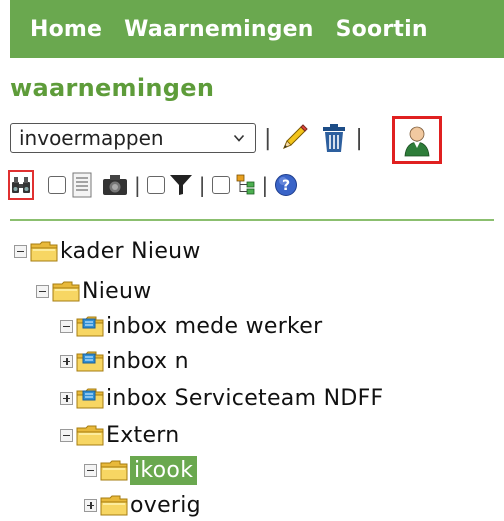  I want to click on tree-node-label-selected: ikook, so click(164, 470).